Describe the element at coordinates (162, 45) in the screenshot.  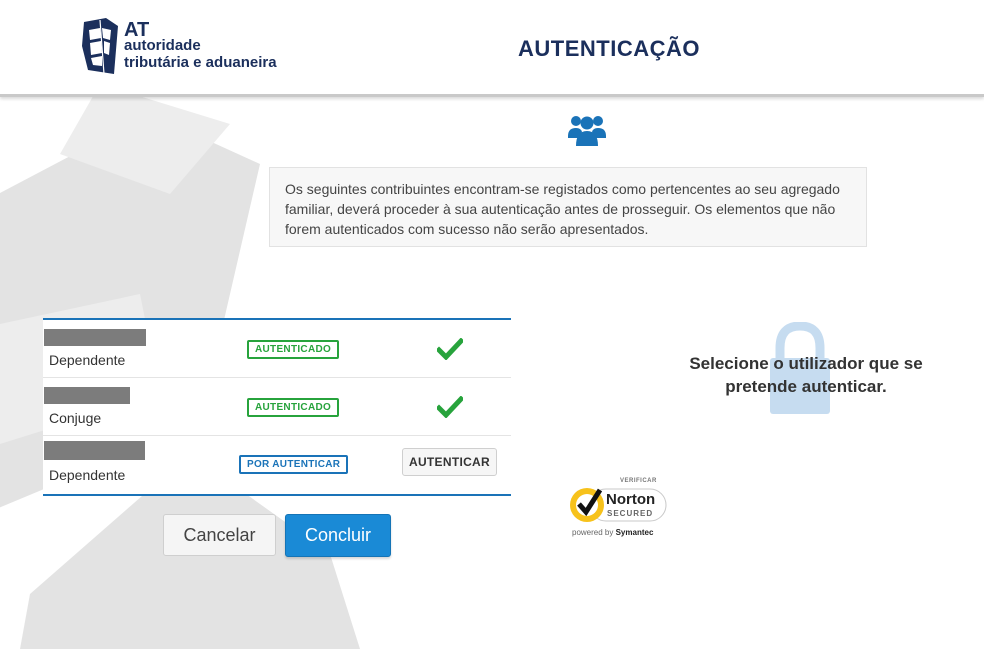
I see `logo-line1: autoridade` at that location.